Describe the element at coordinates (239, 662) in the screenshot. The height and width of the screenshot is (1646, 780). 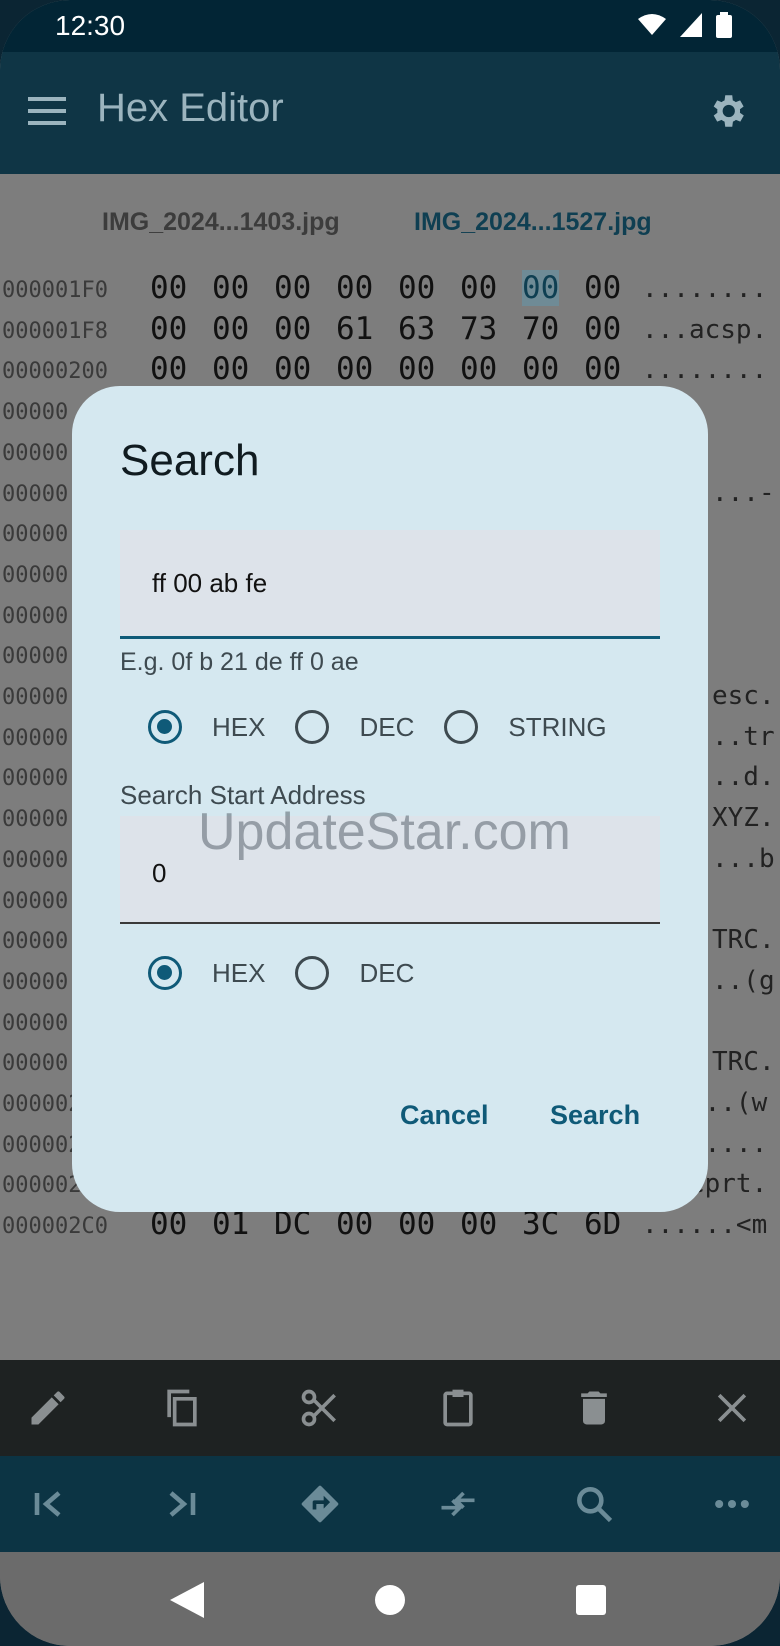
I see `search-query-hint: E.g. 0f b 21 de ff 0 ae` at that location.